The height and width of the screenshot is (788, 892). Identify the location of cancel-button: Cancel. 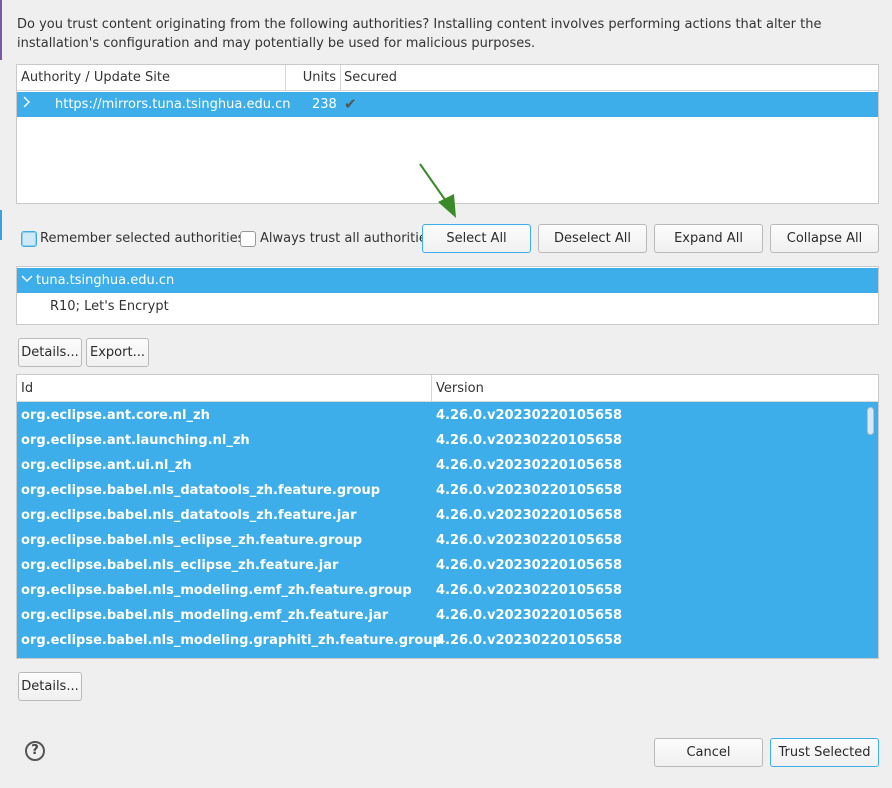
(708, 752).